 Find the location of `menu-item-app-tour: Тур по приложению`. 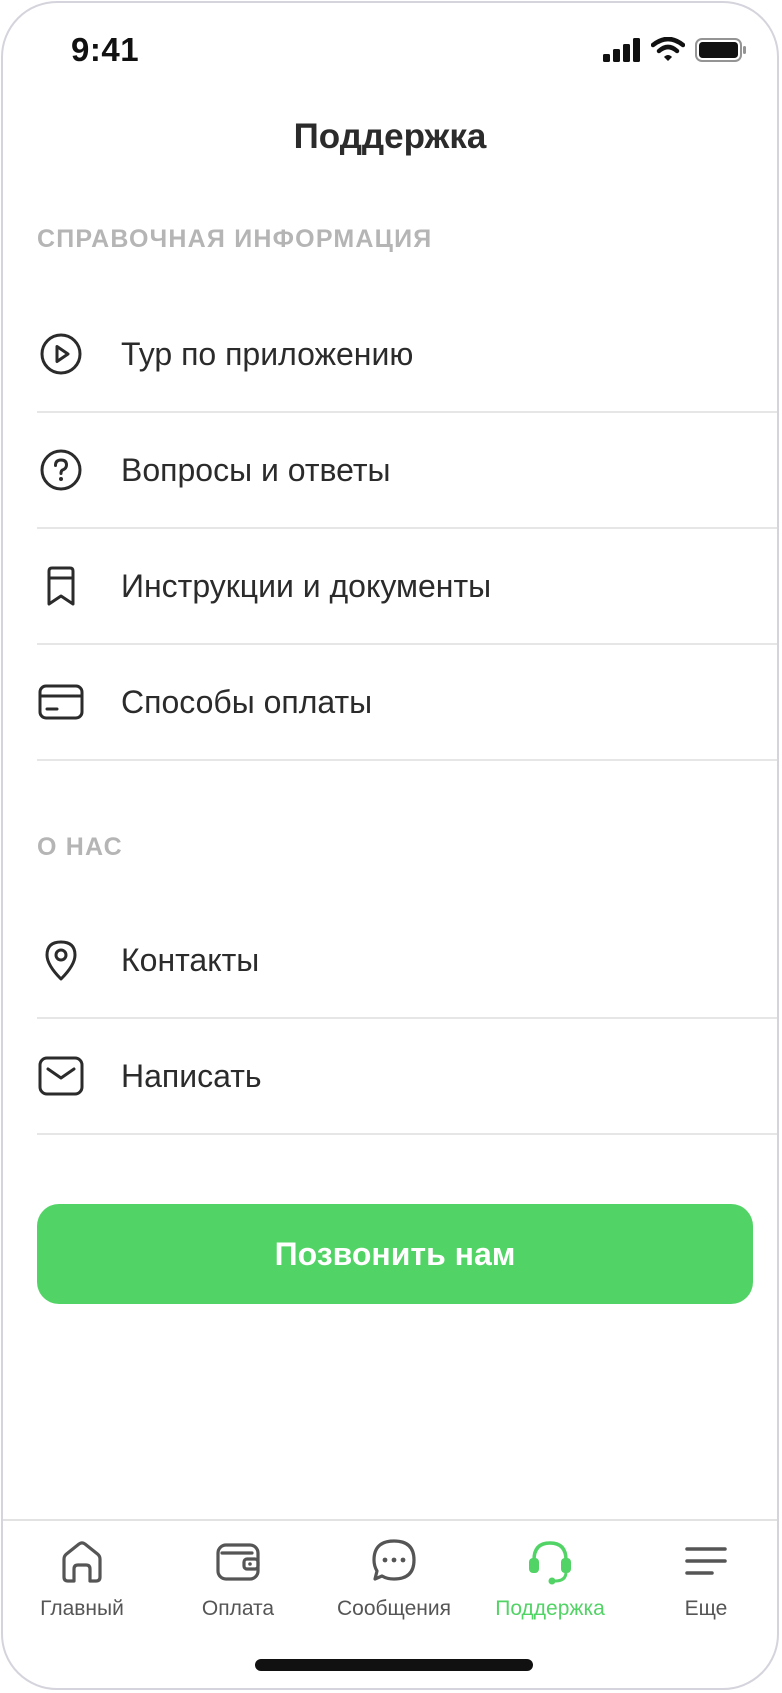

menu-item-app-tour: Тур по приложению is located at coordinates (407, 355).